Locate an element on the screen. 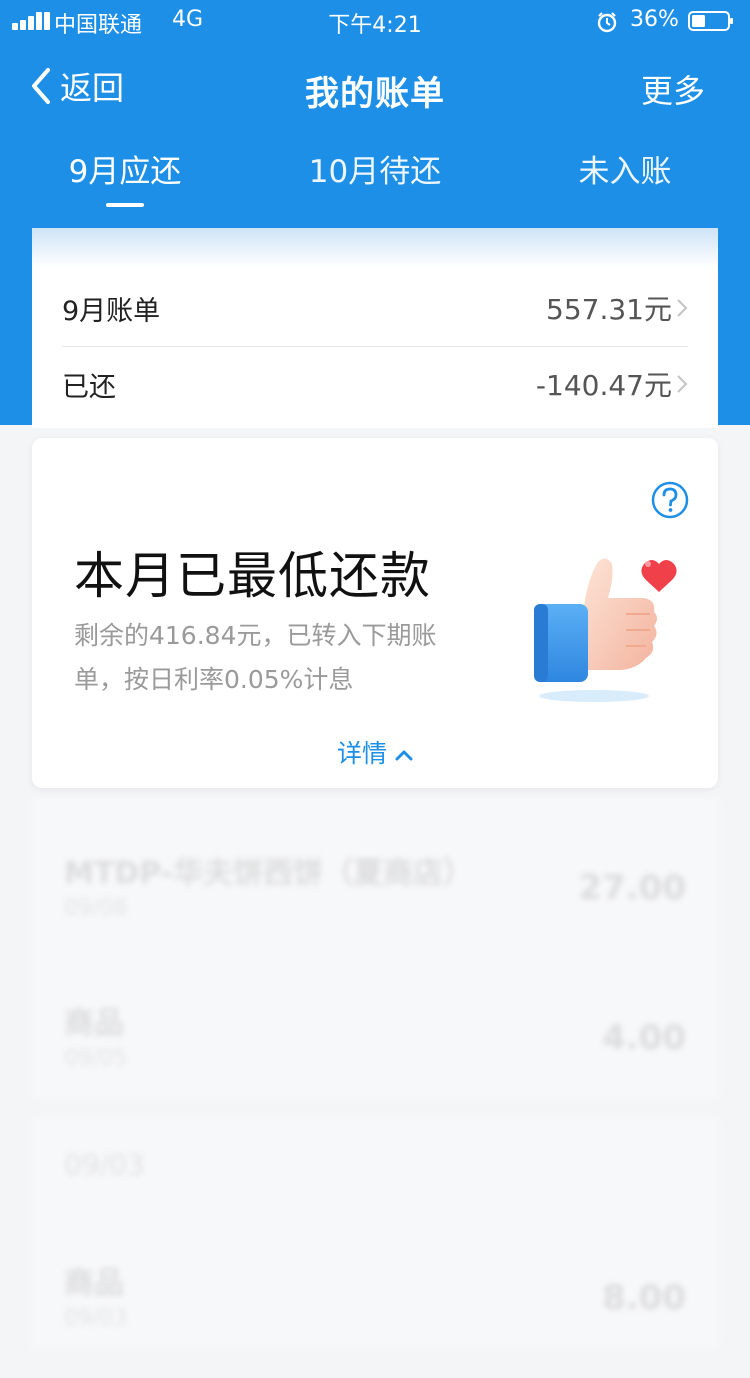  page-title: 我的账单 is located at coordinates (375, 94).